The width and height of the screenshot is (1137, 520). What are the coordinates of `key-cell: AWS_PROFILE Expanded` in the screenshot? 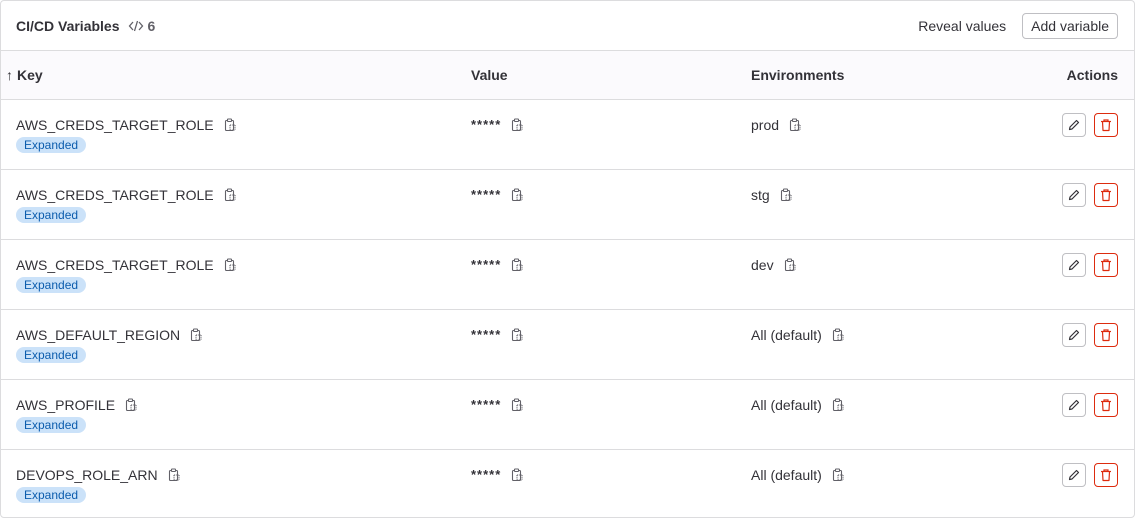 It's located at (236, 414).